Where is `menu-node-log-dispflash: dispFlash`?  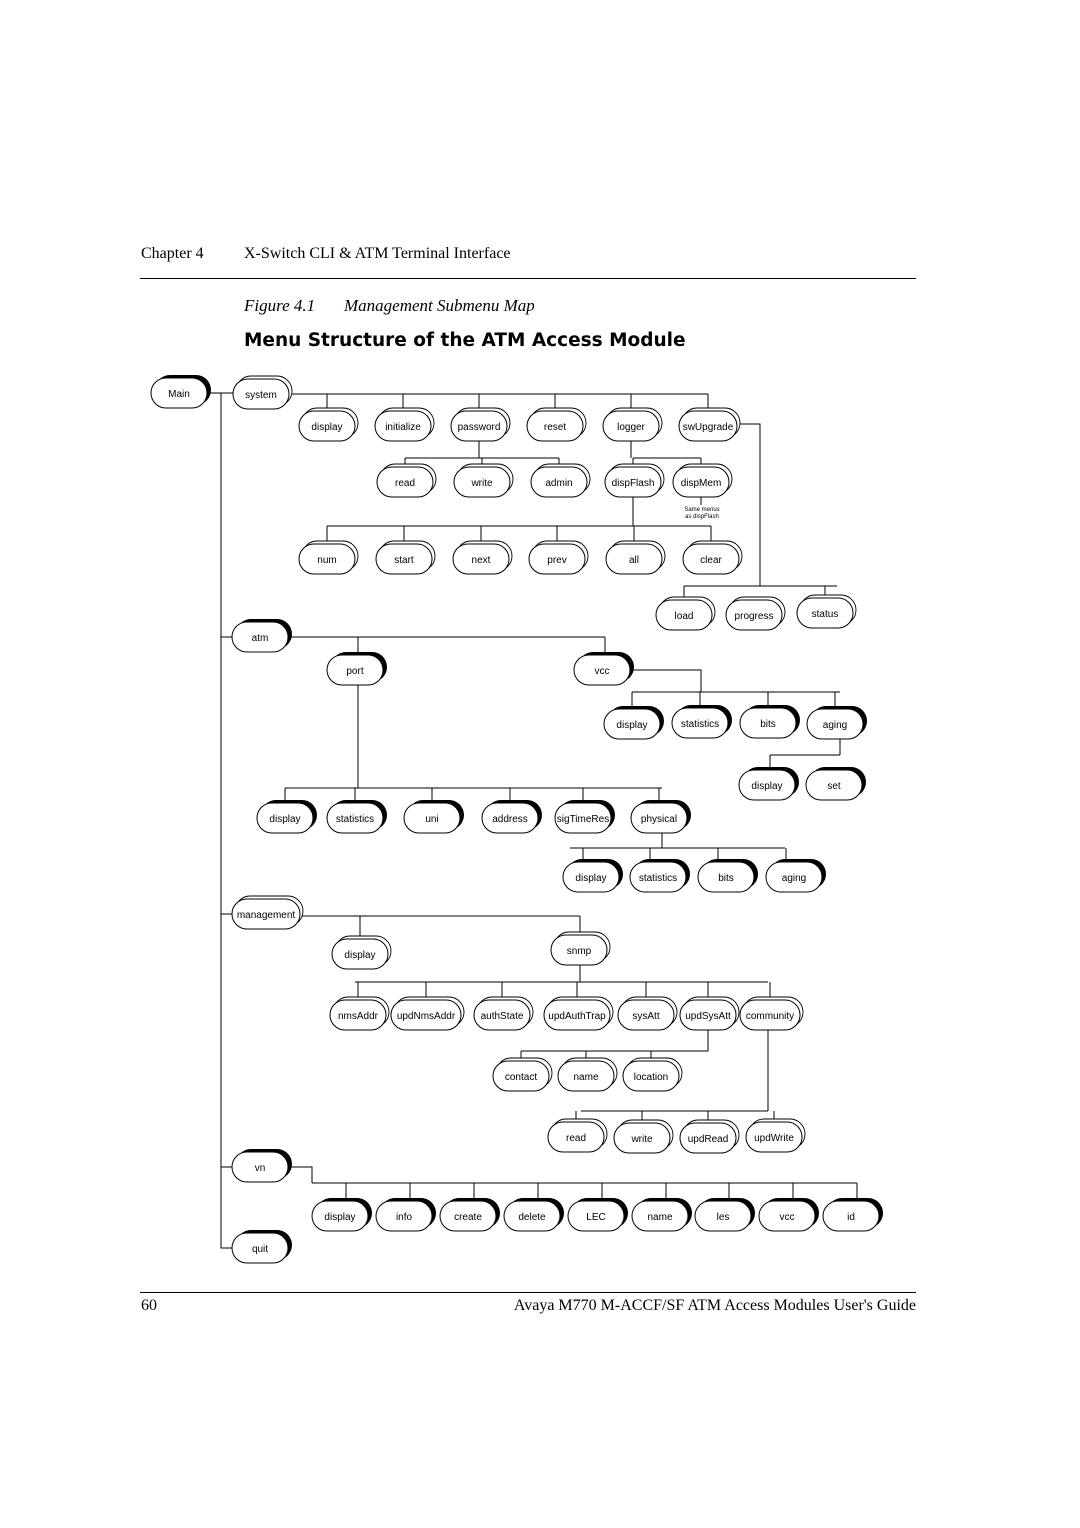 menu-node-log-dispflash: dispFlash is located at coordinates (634, 480).